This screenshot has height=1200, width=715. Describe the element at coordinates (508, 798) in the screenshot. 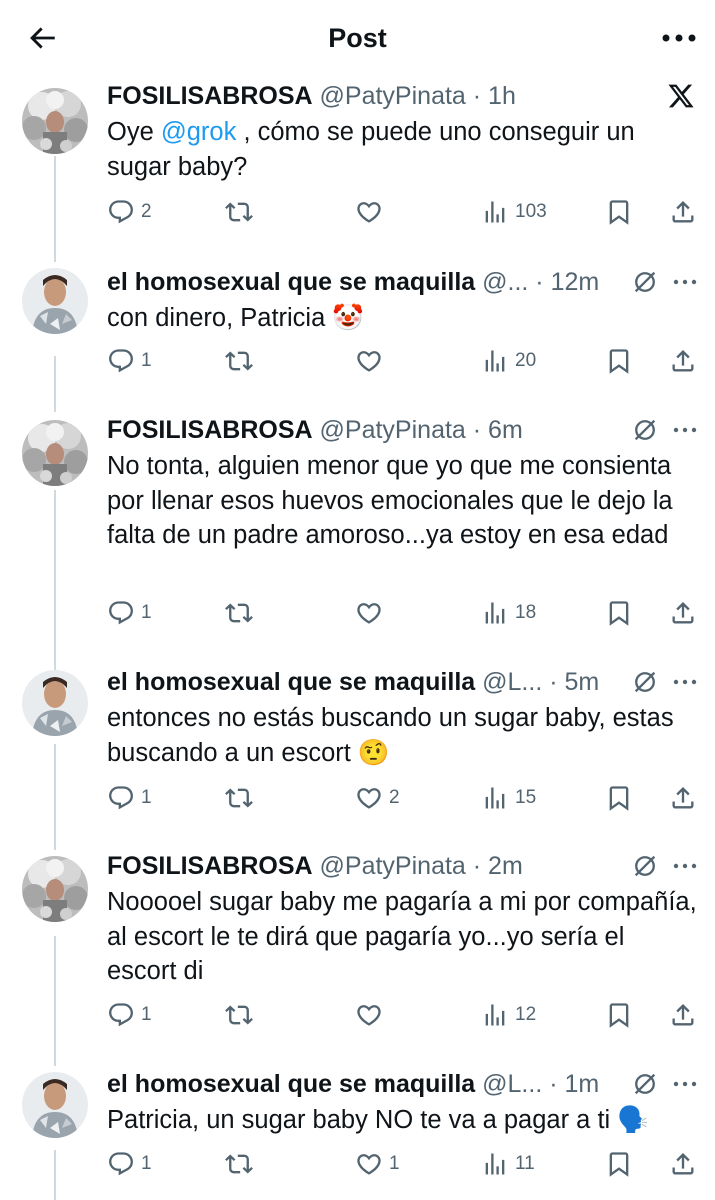

I see `views-button: 15` at that location.